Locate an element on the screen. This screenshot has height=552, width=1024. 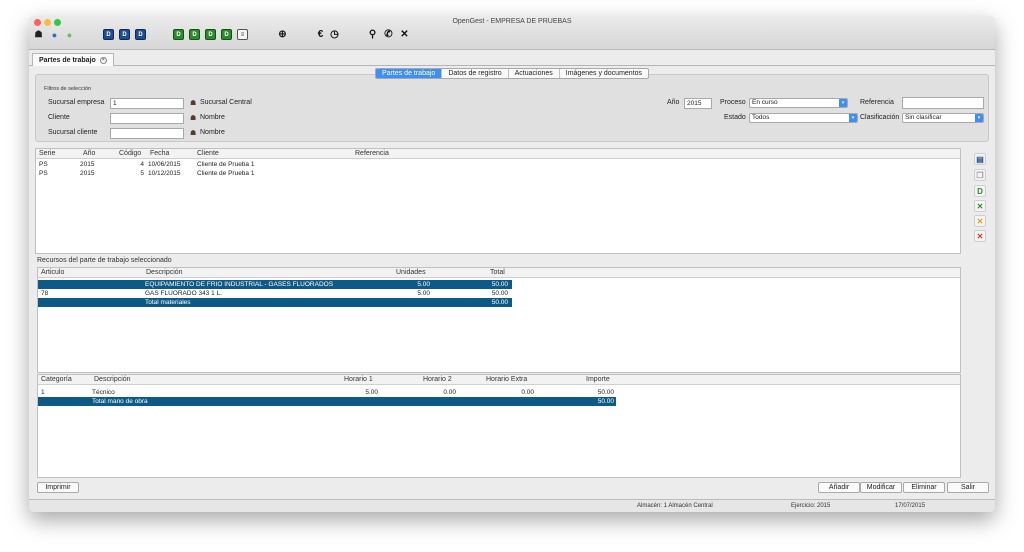
column-header: Referencia is located at coordinates (372, 153).